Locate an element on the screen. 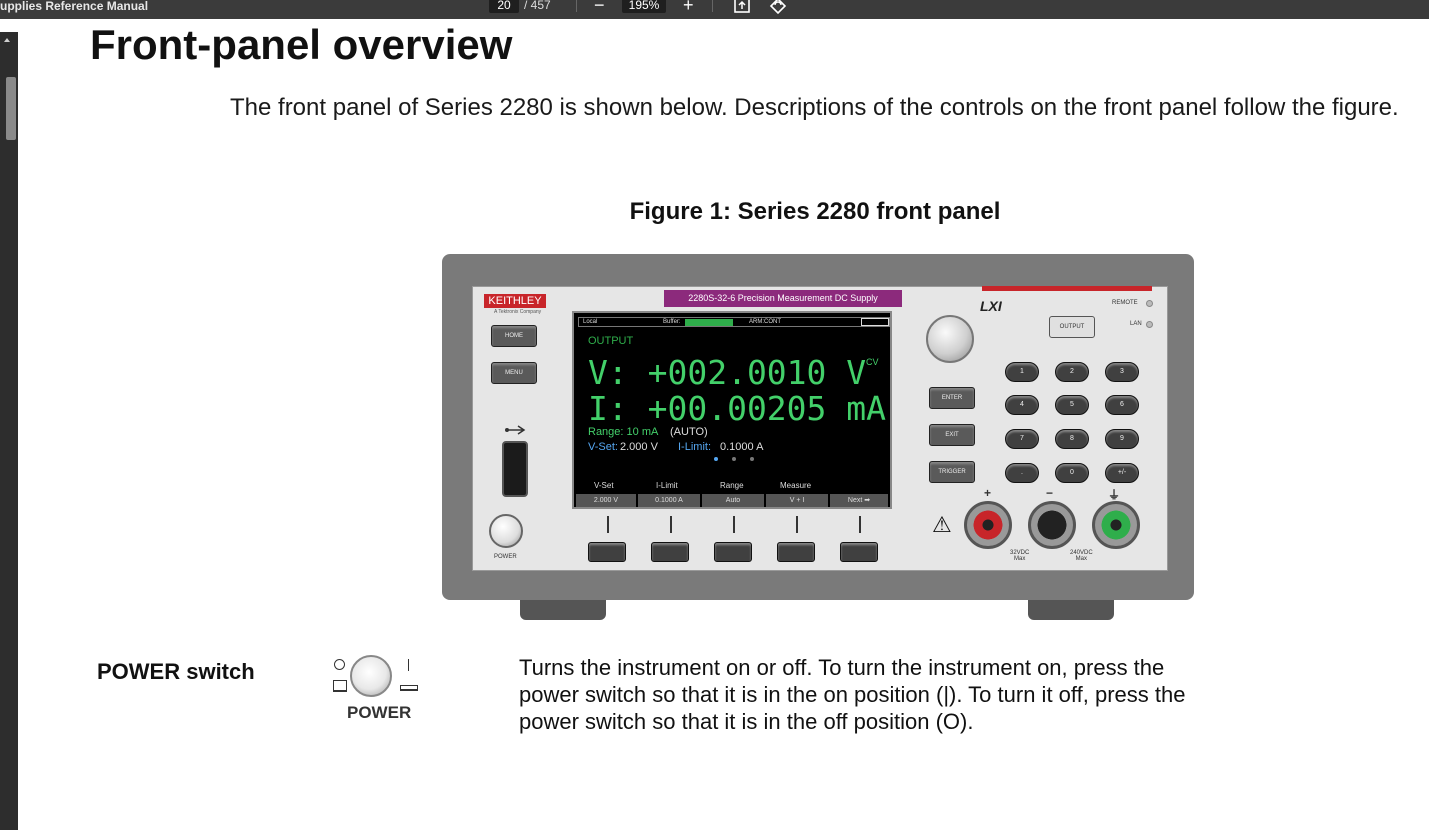 Image resolution: width=1429 pixels, height=830 pixels. keypad-4: 4 is located at coordinates (1022, 405).